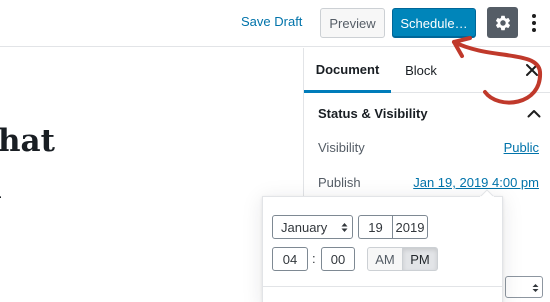 The image size is (550, 302). I want to click on sidebar-tabs: Document Block, so click(427, 70).